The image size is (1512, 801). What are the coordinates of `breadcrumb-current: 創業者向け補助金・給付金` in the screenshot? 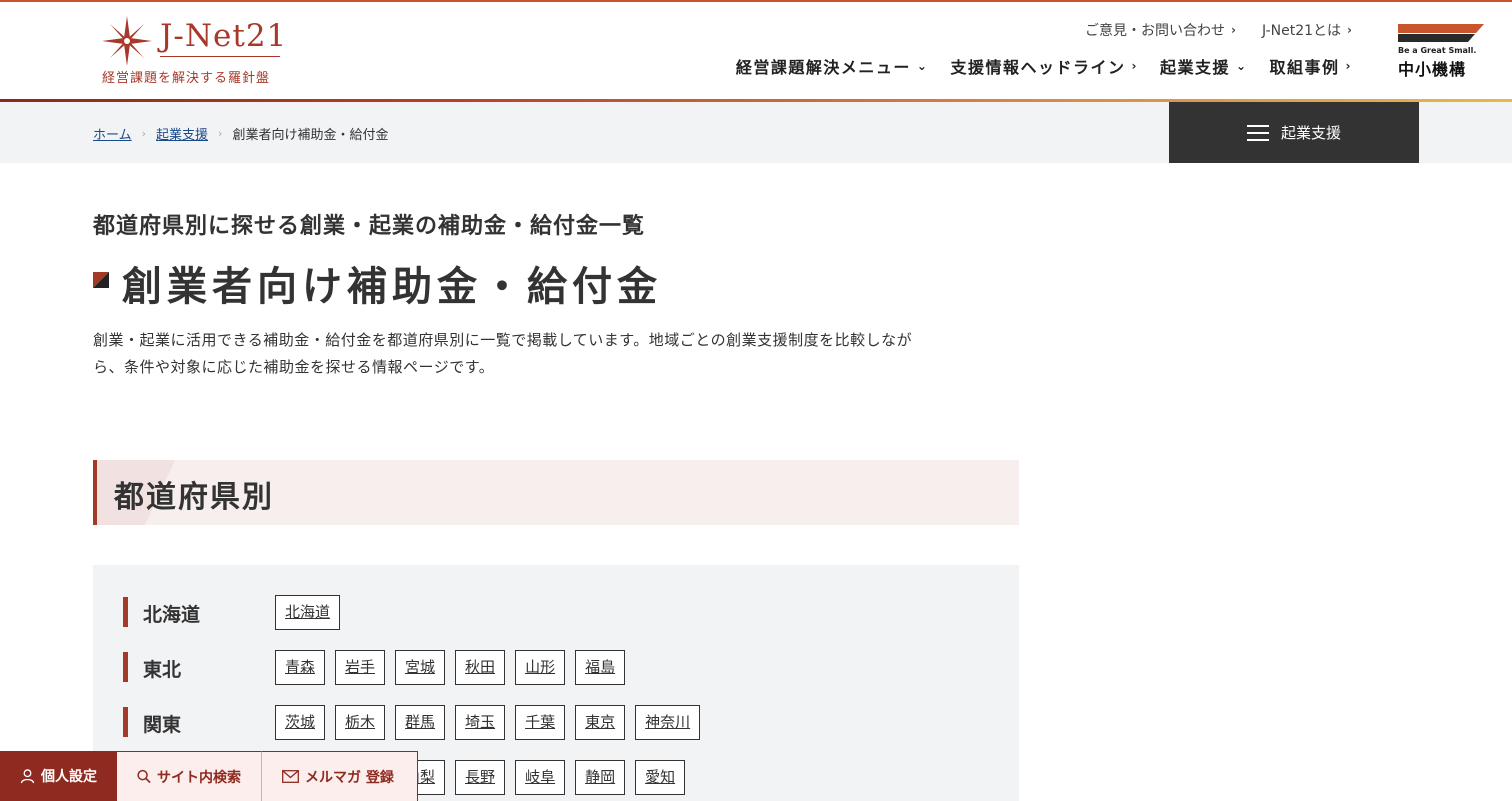 It's located at (310, 135).